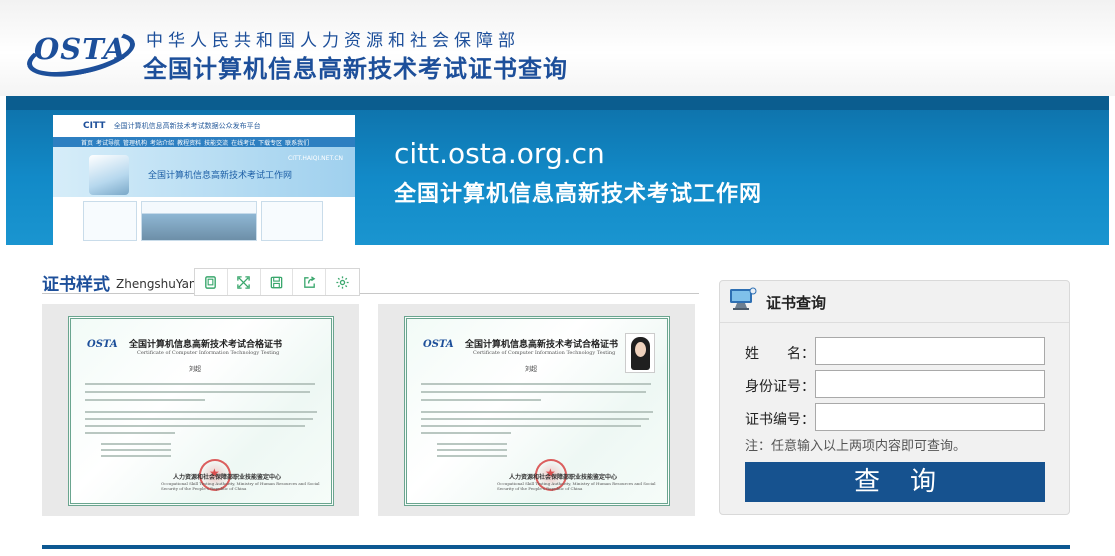 This screenshot has height=556, width=1115. I want to click on preview-brand: CITT, so click(94, 126).